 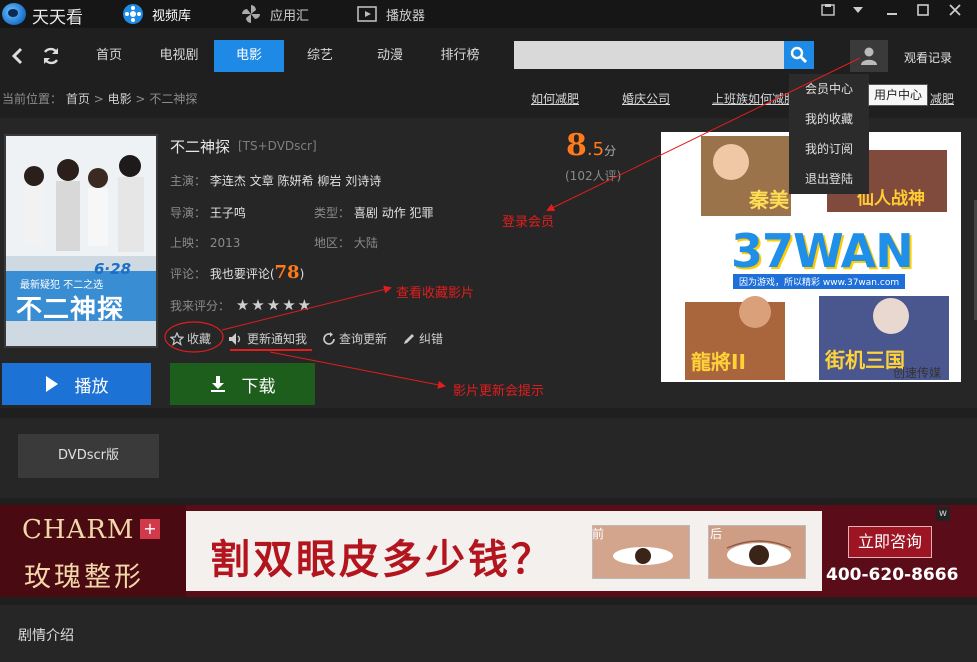 I want to click on annotation-update: 影片更新会提示, so click(x=499, y=391).